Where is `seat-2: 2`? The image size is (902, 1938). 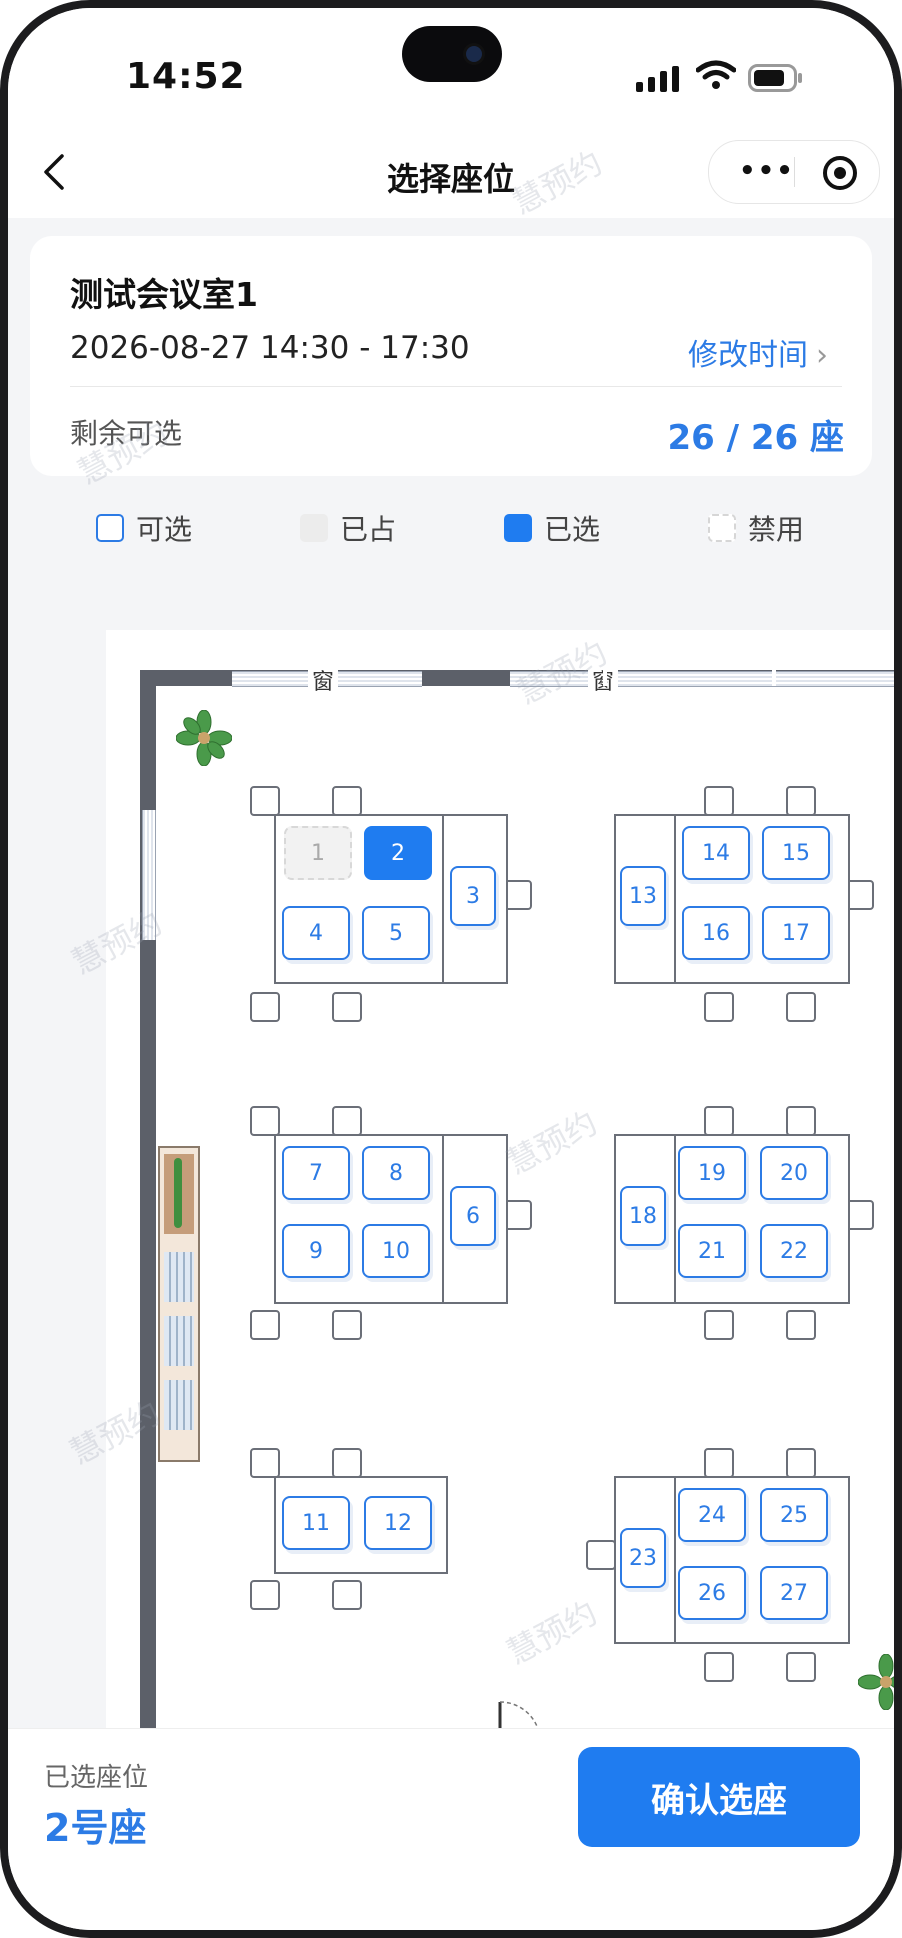
seat-2: 2 is located at coordinates (398, 853).